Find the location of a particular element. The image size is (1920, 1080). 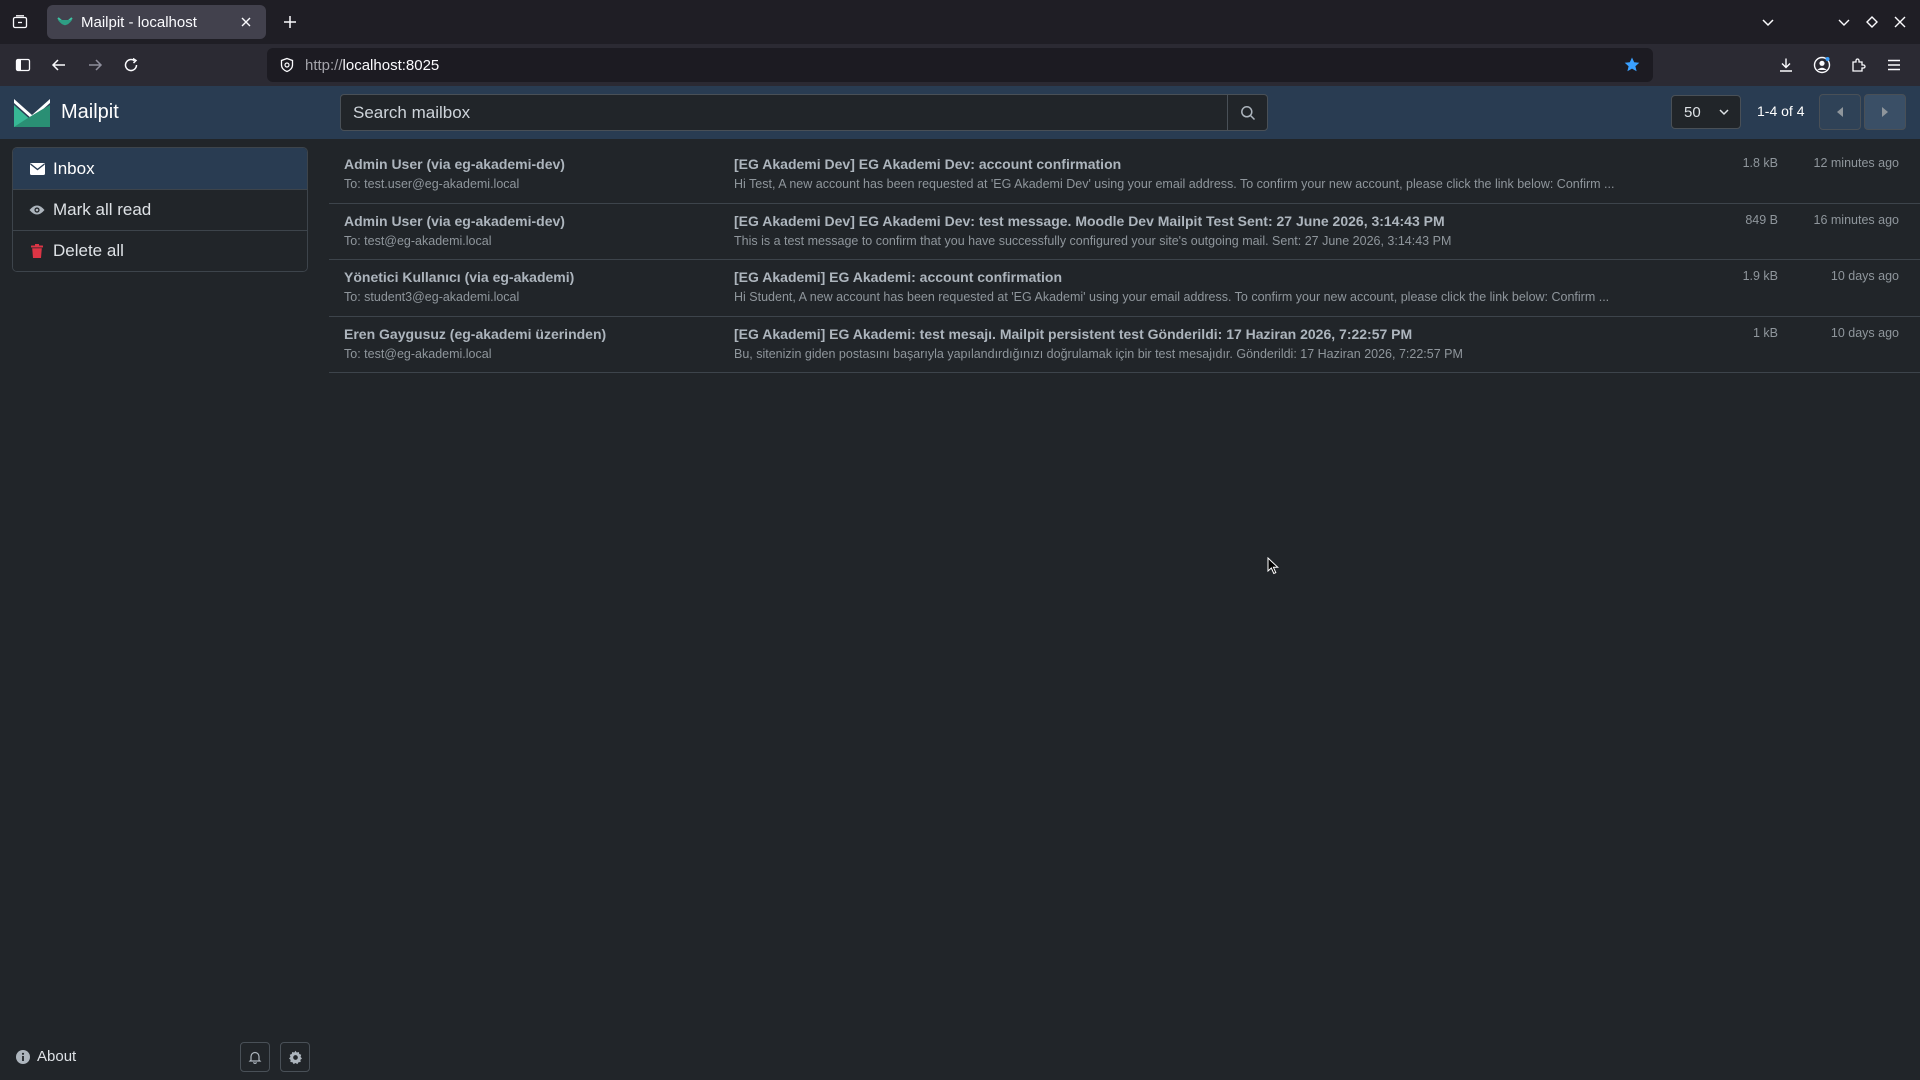

tab-mailpit: Mailpit - localhost is located at coordinates (156, 22).